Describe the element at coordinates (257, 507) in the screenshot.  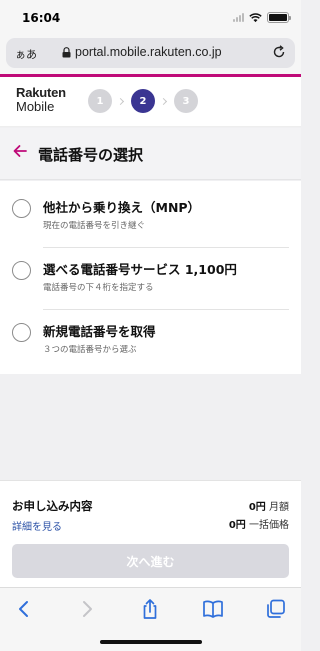
I see `monthly-amount: 0円` at that location.